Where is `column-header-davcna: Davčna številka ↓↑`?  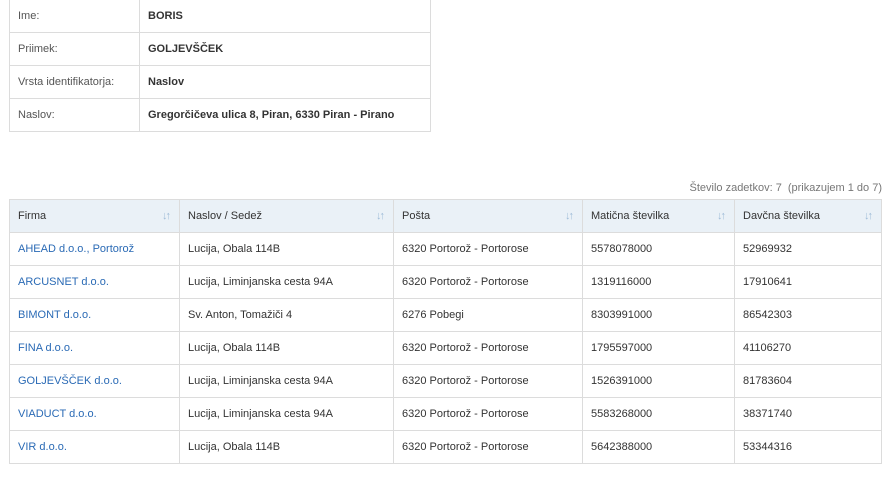
column-header-davcna: Davčna številka ↓↑ is located at coordinates (808, 216).